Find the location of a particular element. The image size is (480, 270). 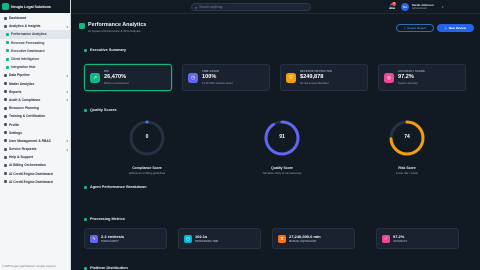

check-icon: ✓ is located at coordinates (386, 239).